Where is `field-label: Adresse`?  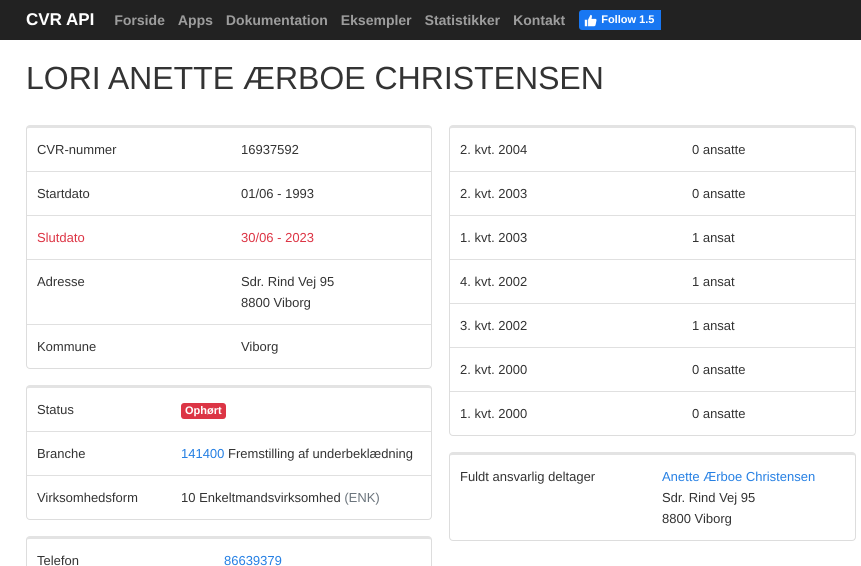 field-label: Adresse is located at coordinates (61, 281).